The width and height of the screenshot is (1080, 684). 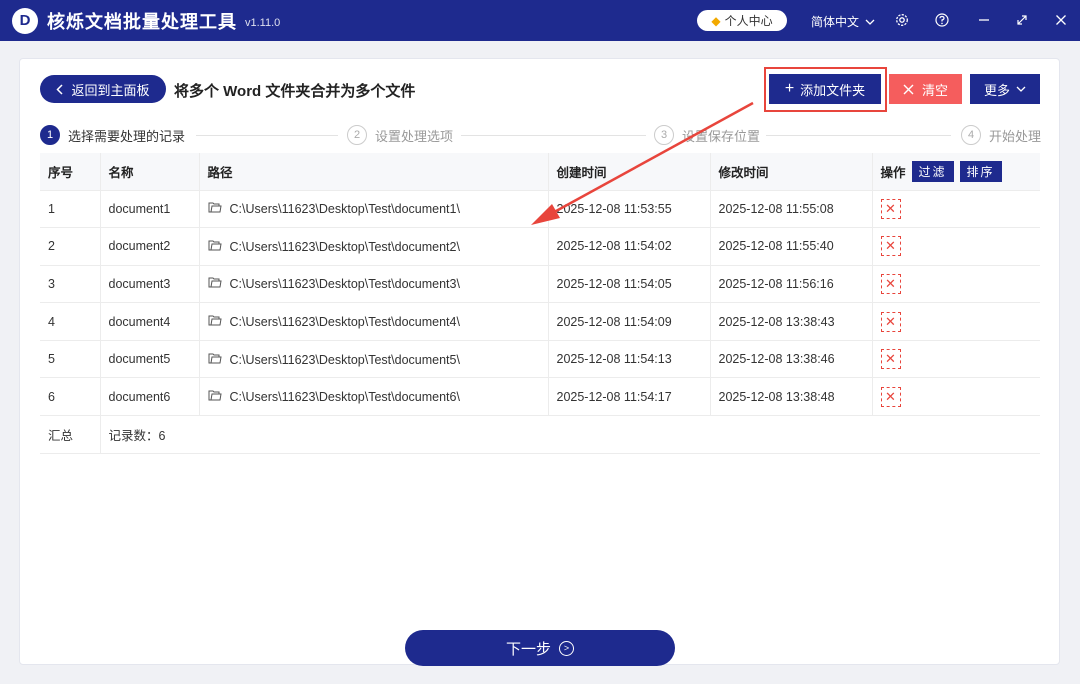 I want to click on step-select-records: 1 选择需要处理的记录, so click(x=112, y=135).